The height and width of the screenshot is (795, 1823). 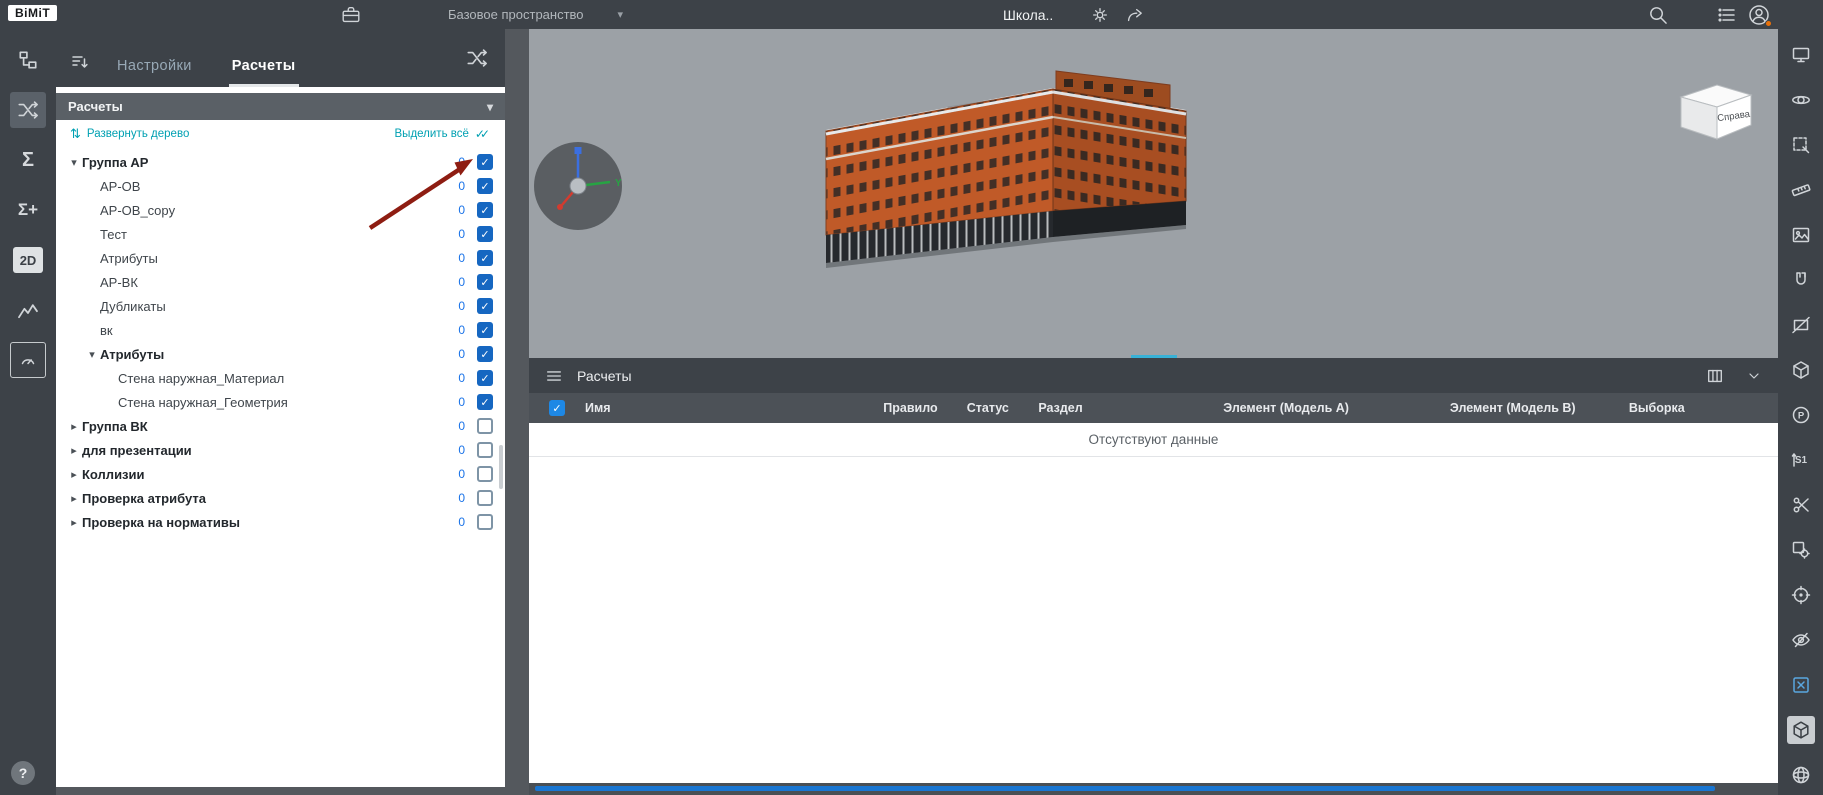 I want to click on collapse-panel-icon, so click(x=1754, y=376).